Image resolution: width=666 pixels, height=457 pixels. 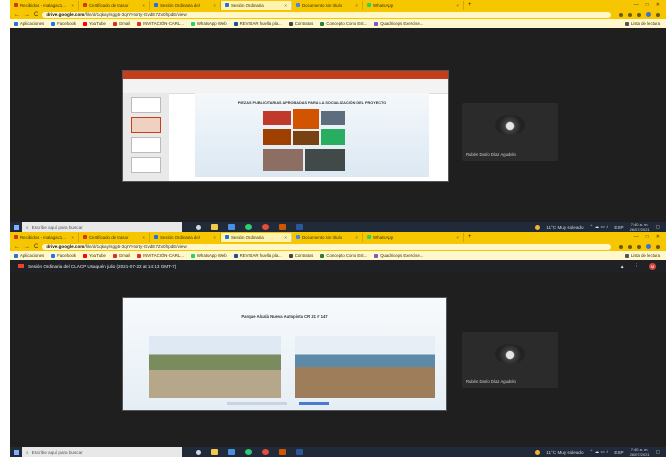 What do you see at coordinates (214, 227) in the screenshot?
I see `file-explorer-icon` at bounding box center [214, 227].